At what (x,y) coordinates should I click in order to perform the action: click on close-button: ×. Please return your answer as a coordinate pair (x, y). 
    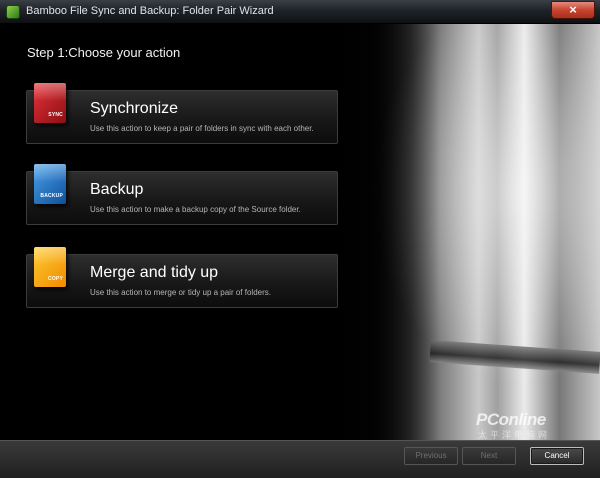
    Looking at the image, I should click on (573, 10).